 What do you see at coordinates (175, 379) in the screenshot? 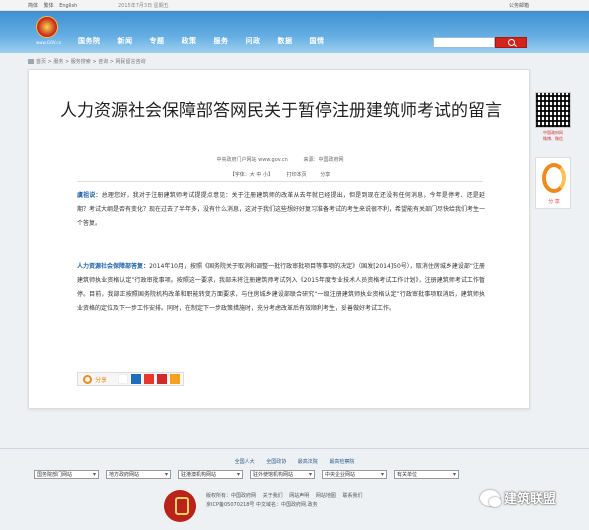
I see `more-share-icon` at bounding box center [175, 379].